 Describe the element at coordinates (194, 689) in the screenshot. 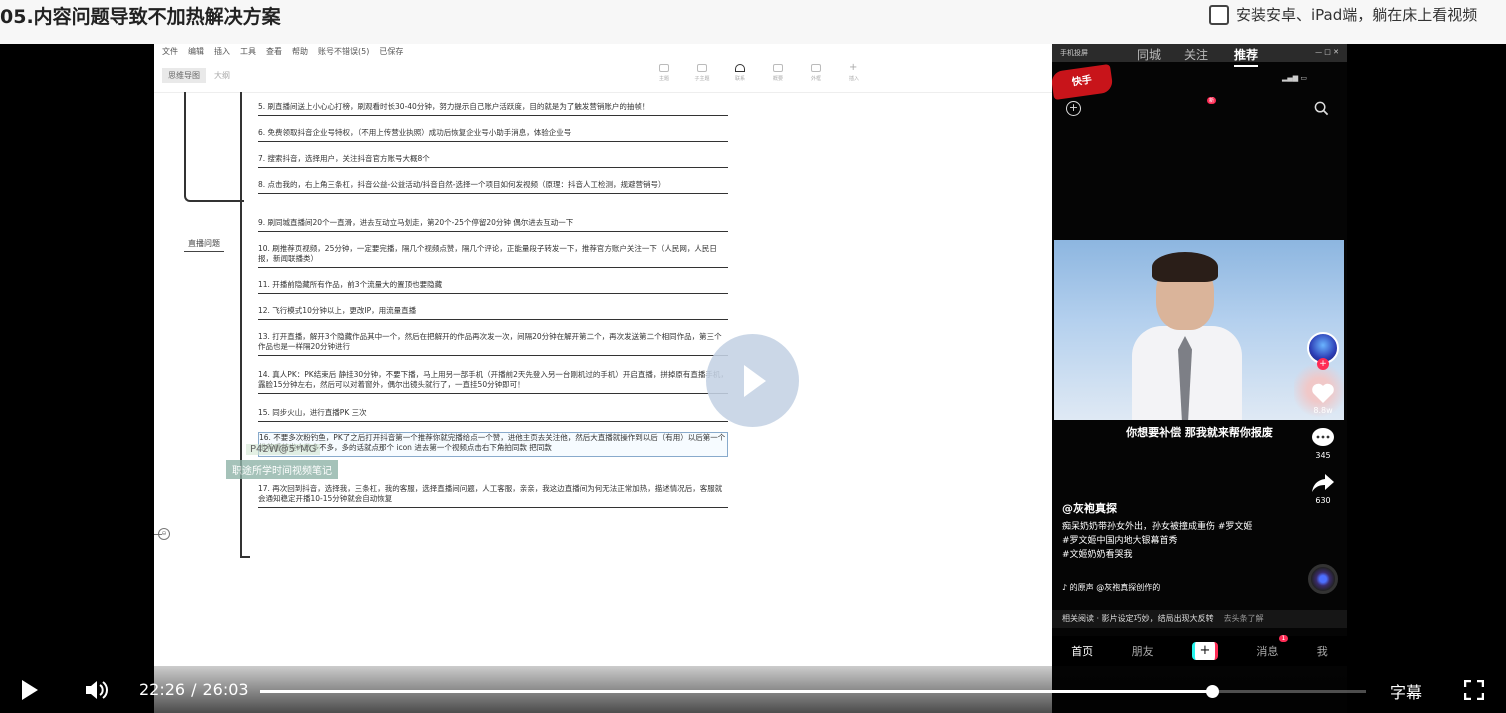

I see `time-display: 22:26/26:03` at that location.